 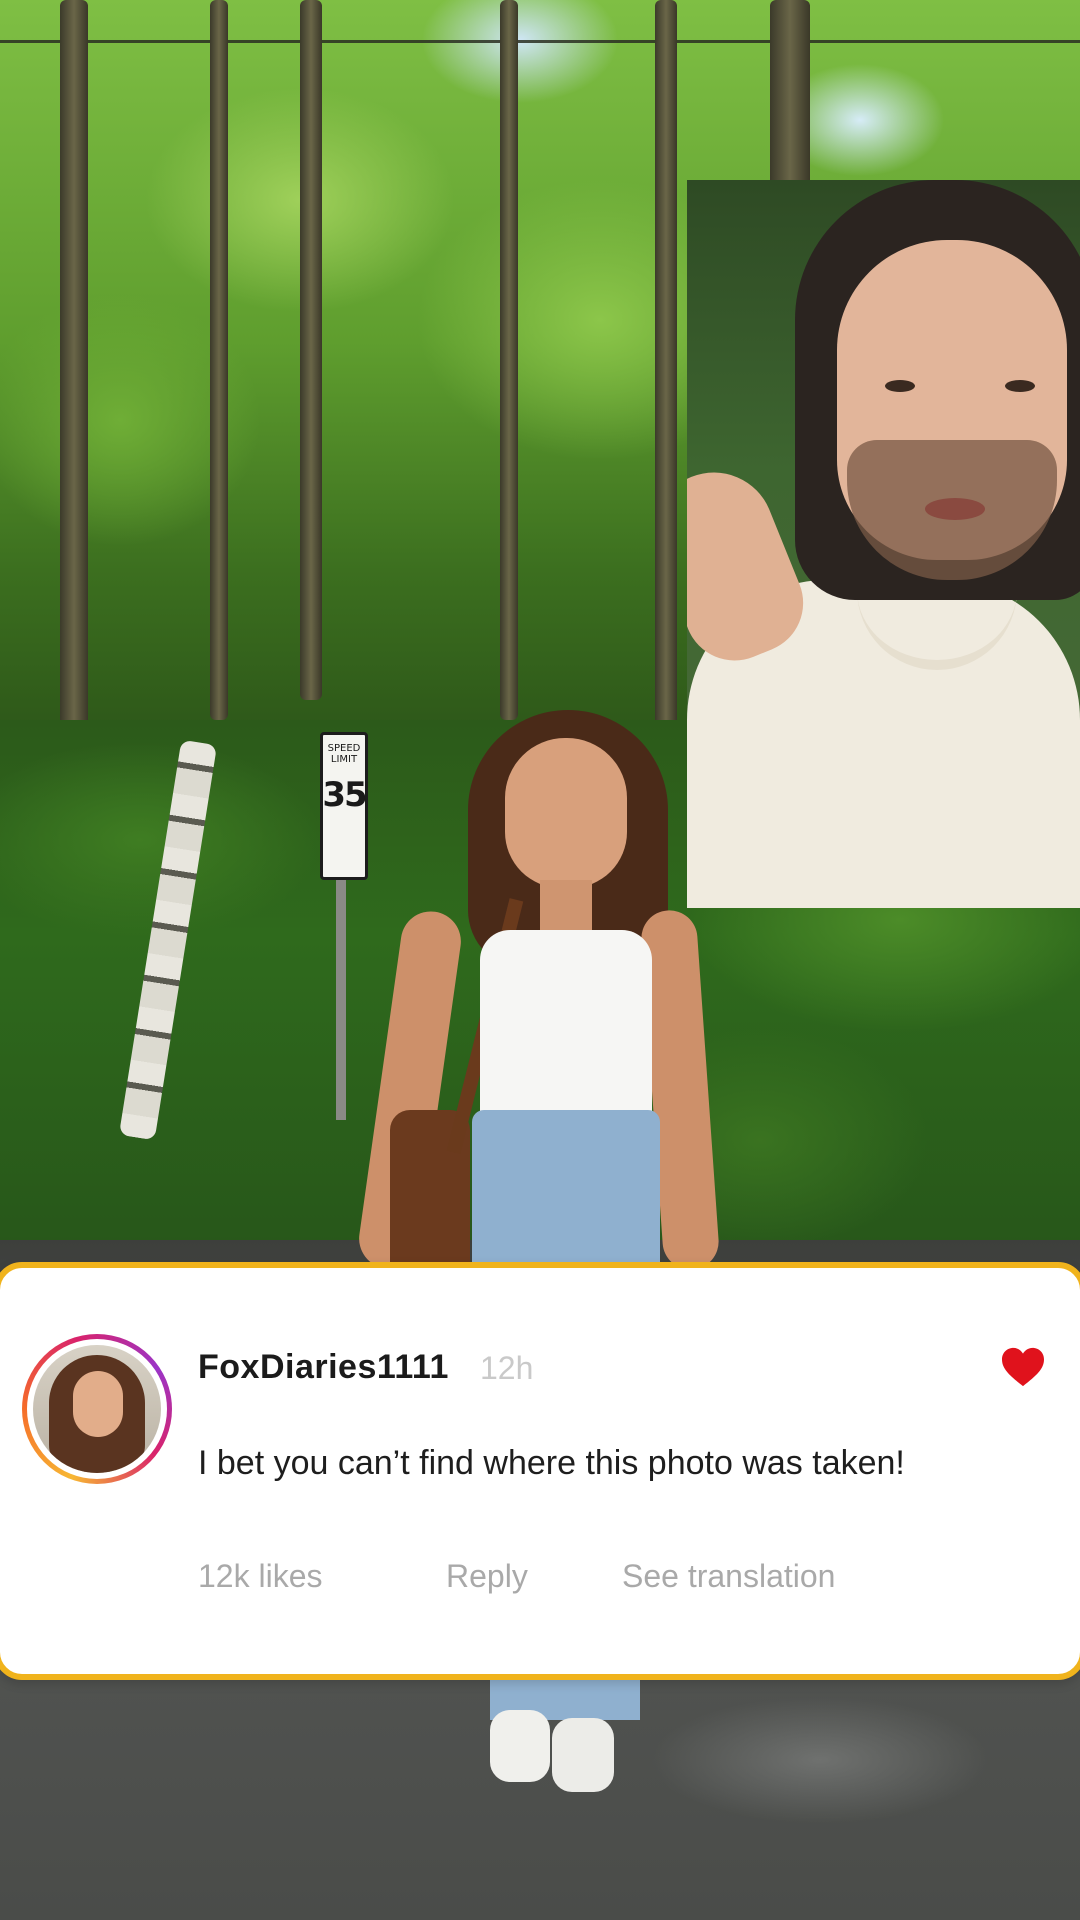 What do you see at coordinates (323, 1367) in the screenshot?
I see `comment-username: FoxDiaries1111` at bounding box center [323, 1367].